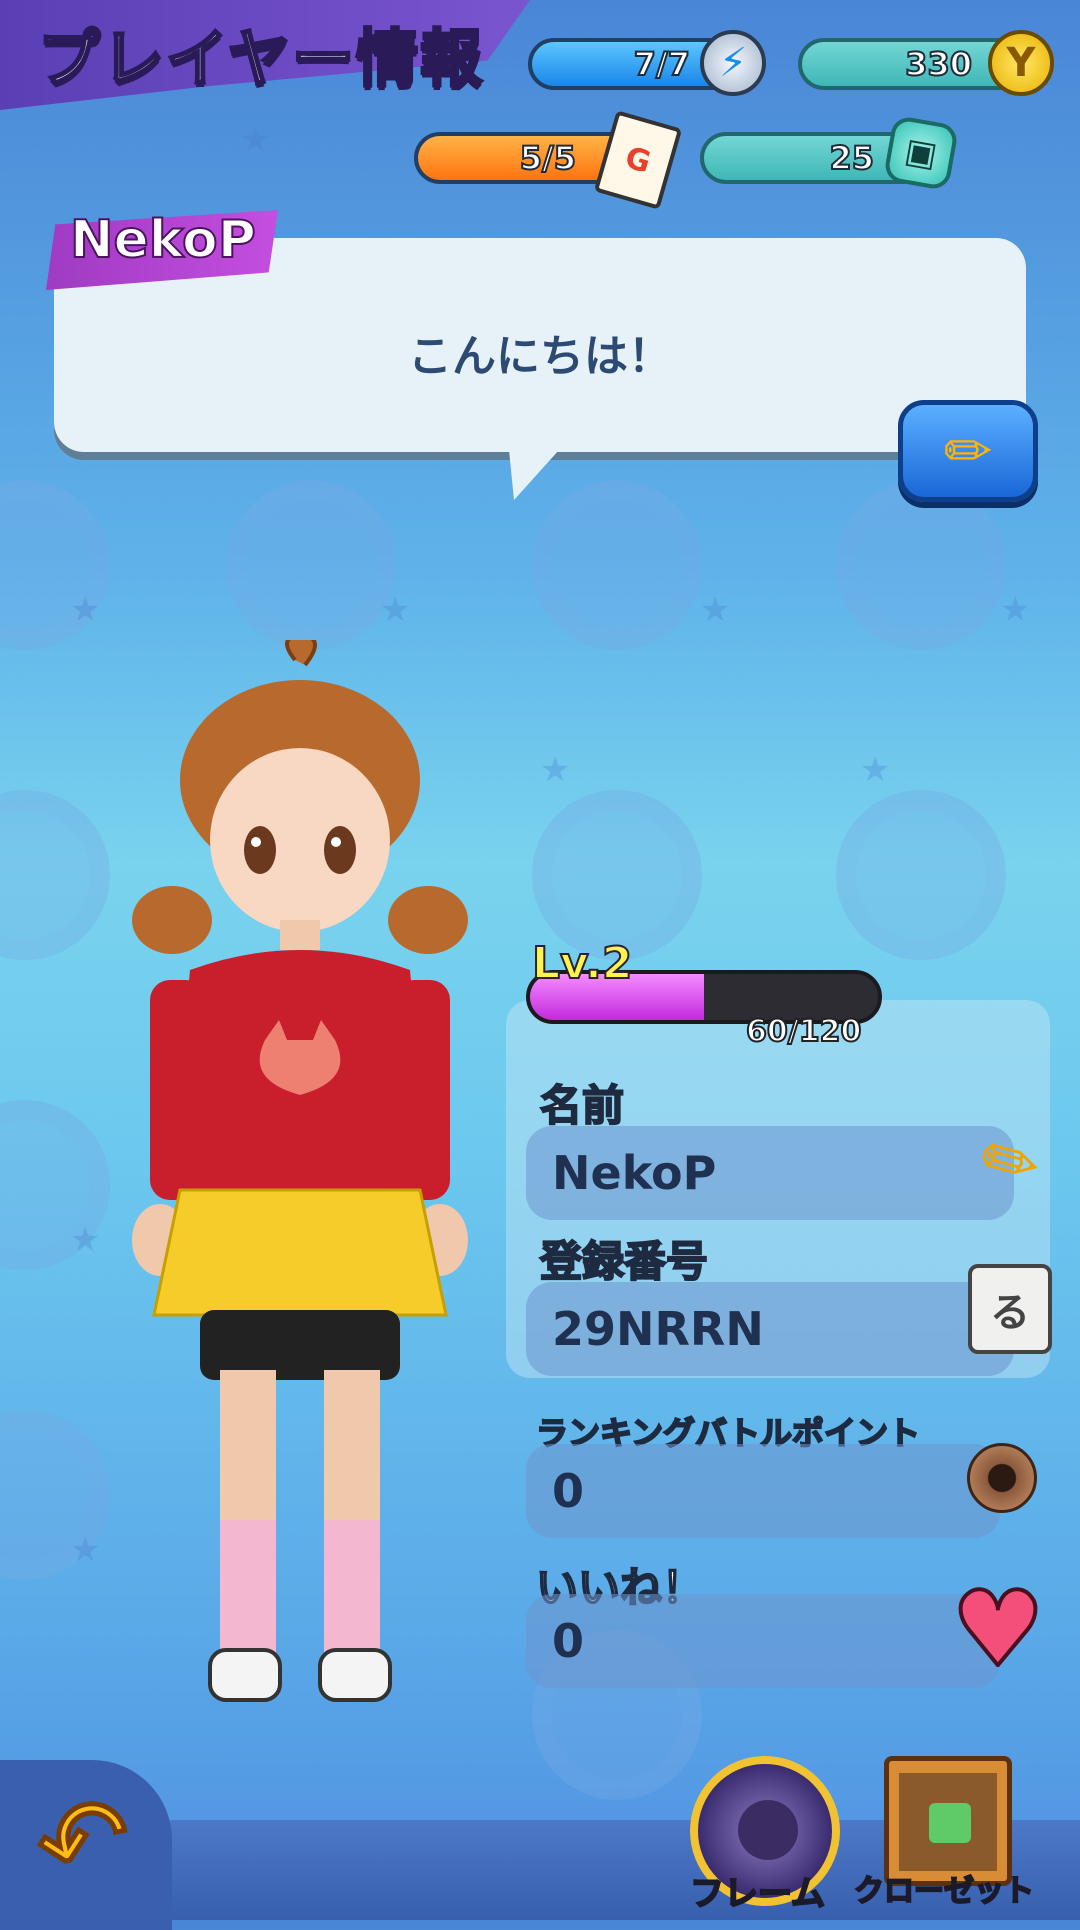 This screenshot has height=1930, width=1080. What do you see at coordinates (757, 1894) in the screenshot?
I see `frame-label: フレーム` at bounding box center [757, 1894].